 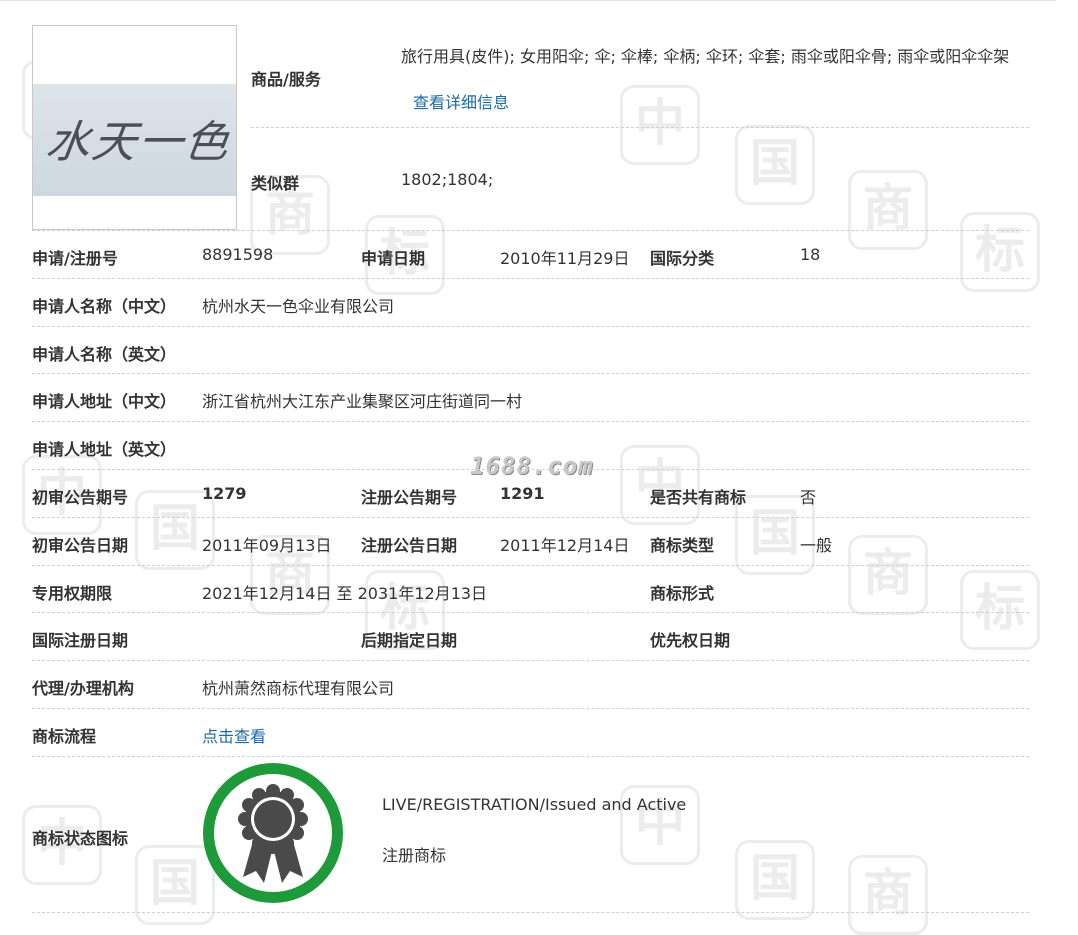 I want to click on address-en-label: 申请人地址（英文）, so click(x=104, y=449).